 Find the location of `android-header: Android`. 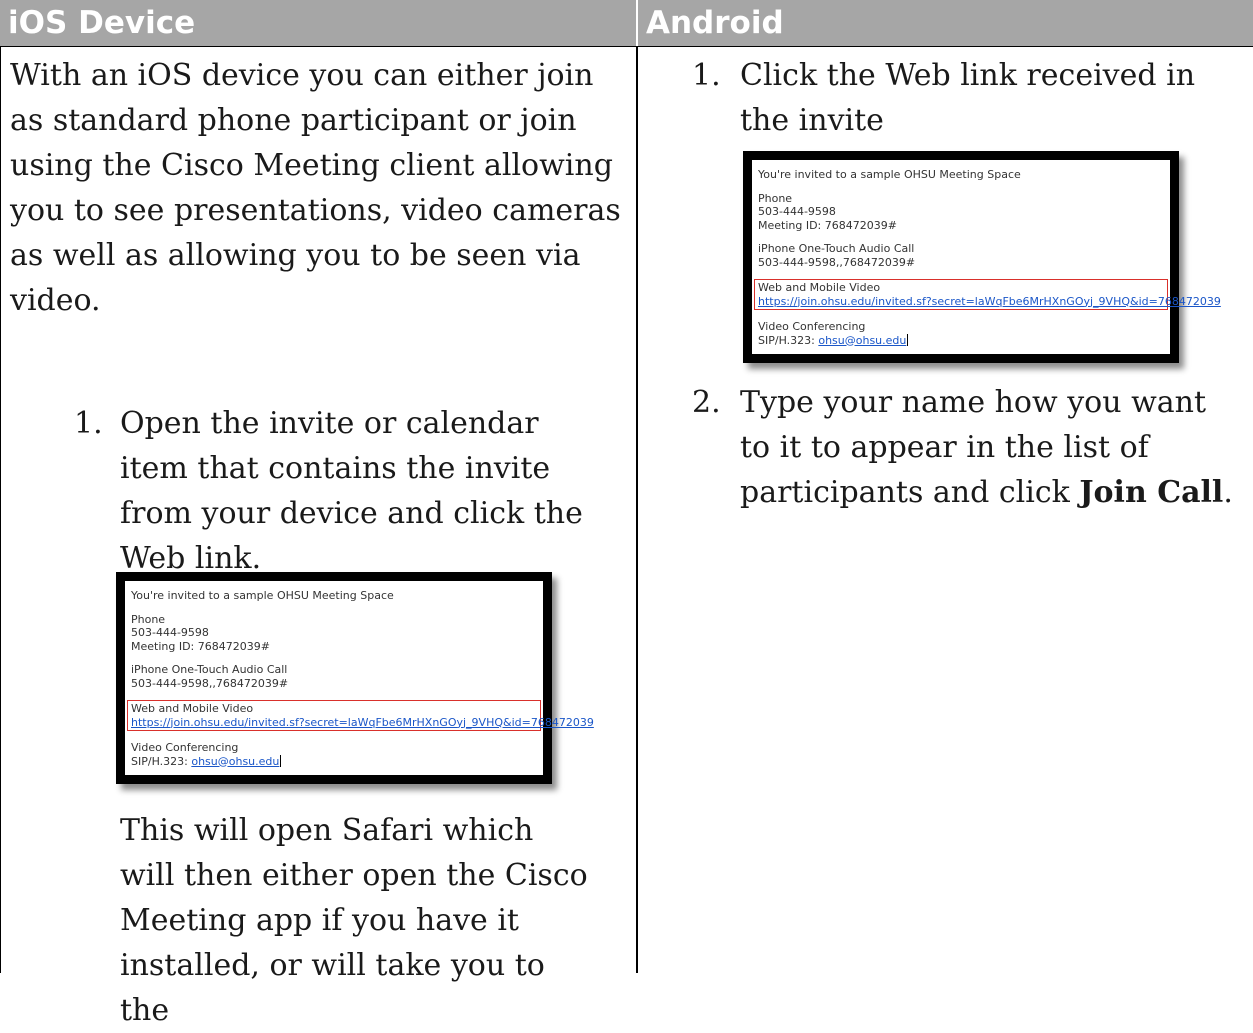

android-header: Android is located at coordinates (945, 23).